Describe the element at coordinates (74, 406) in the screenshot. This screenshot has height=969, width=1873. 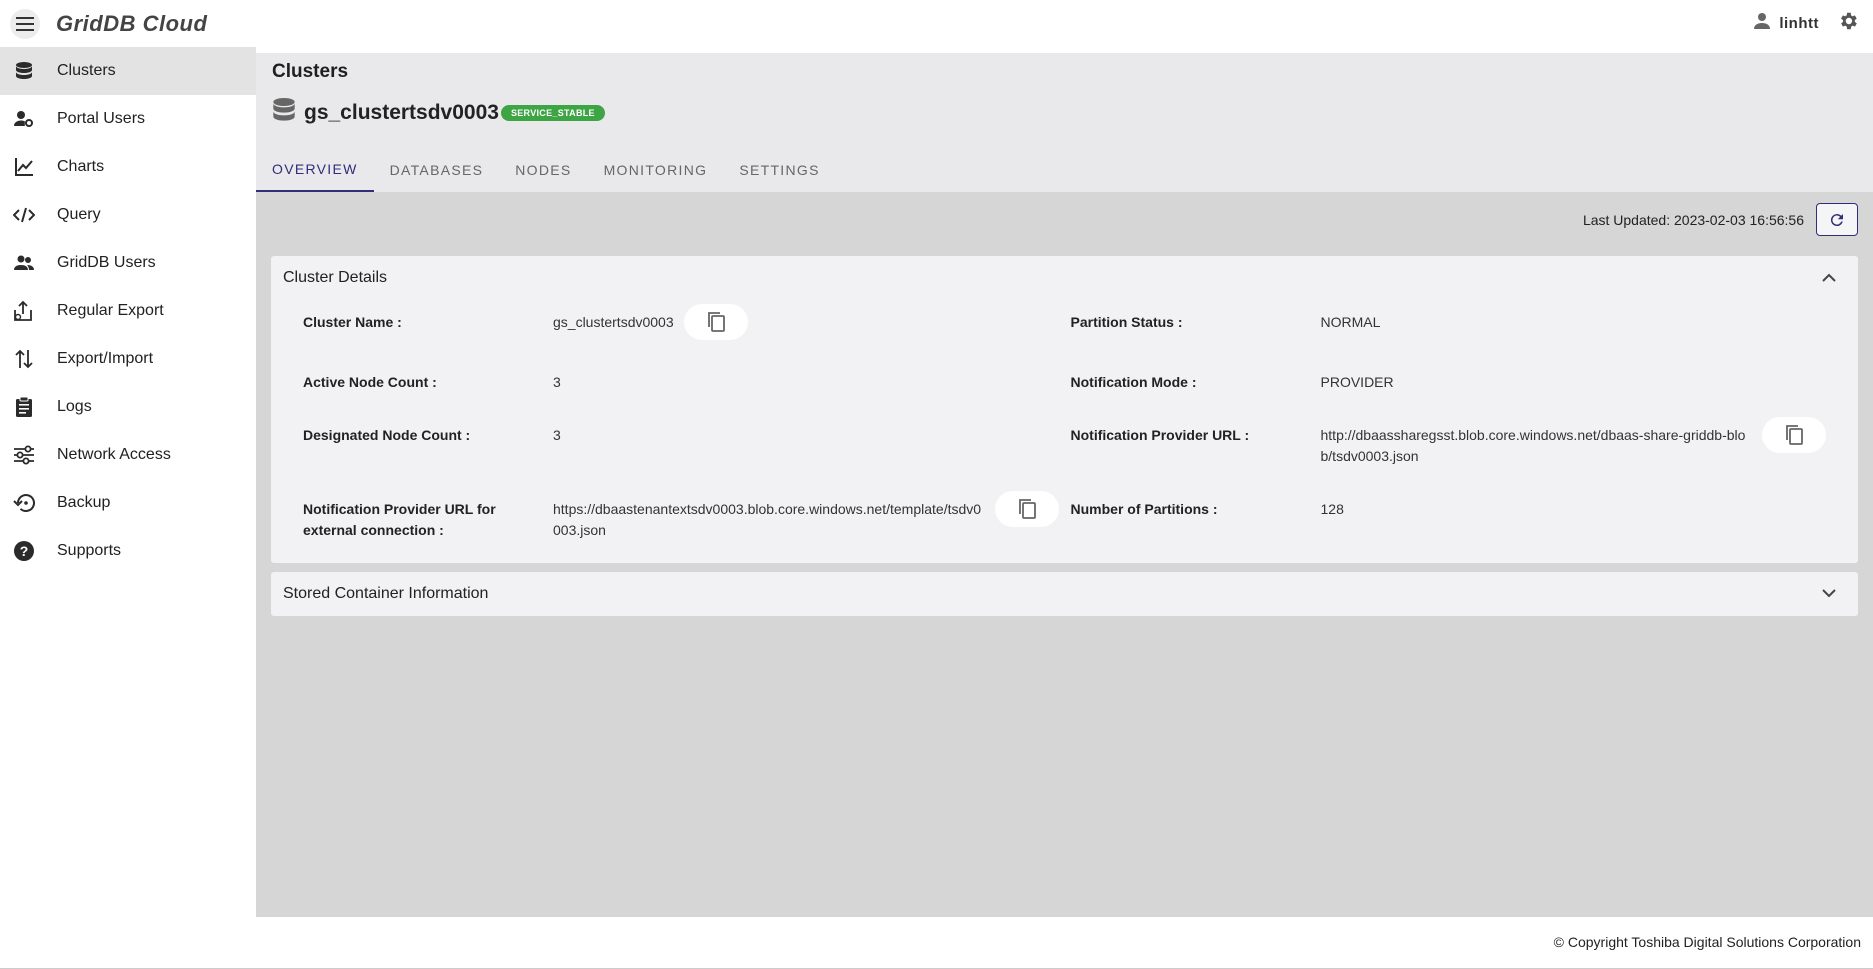
I see `sidebar-item-label: Logs` at that location.